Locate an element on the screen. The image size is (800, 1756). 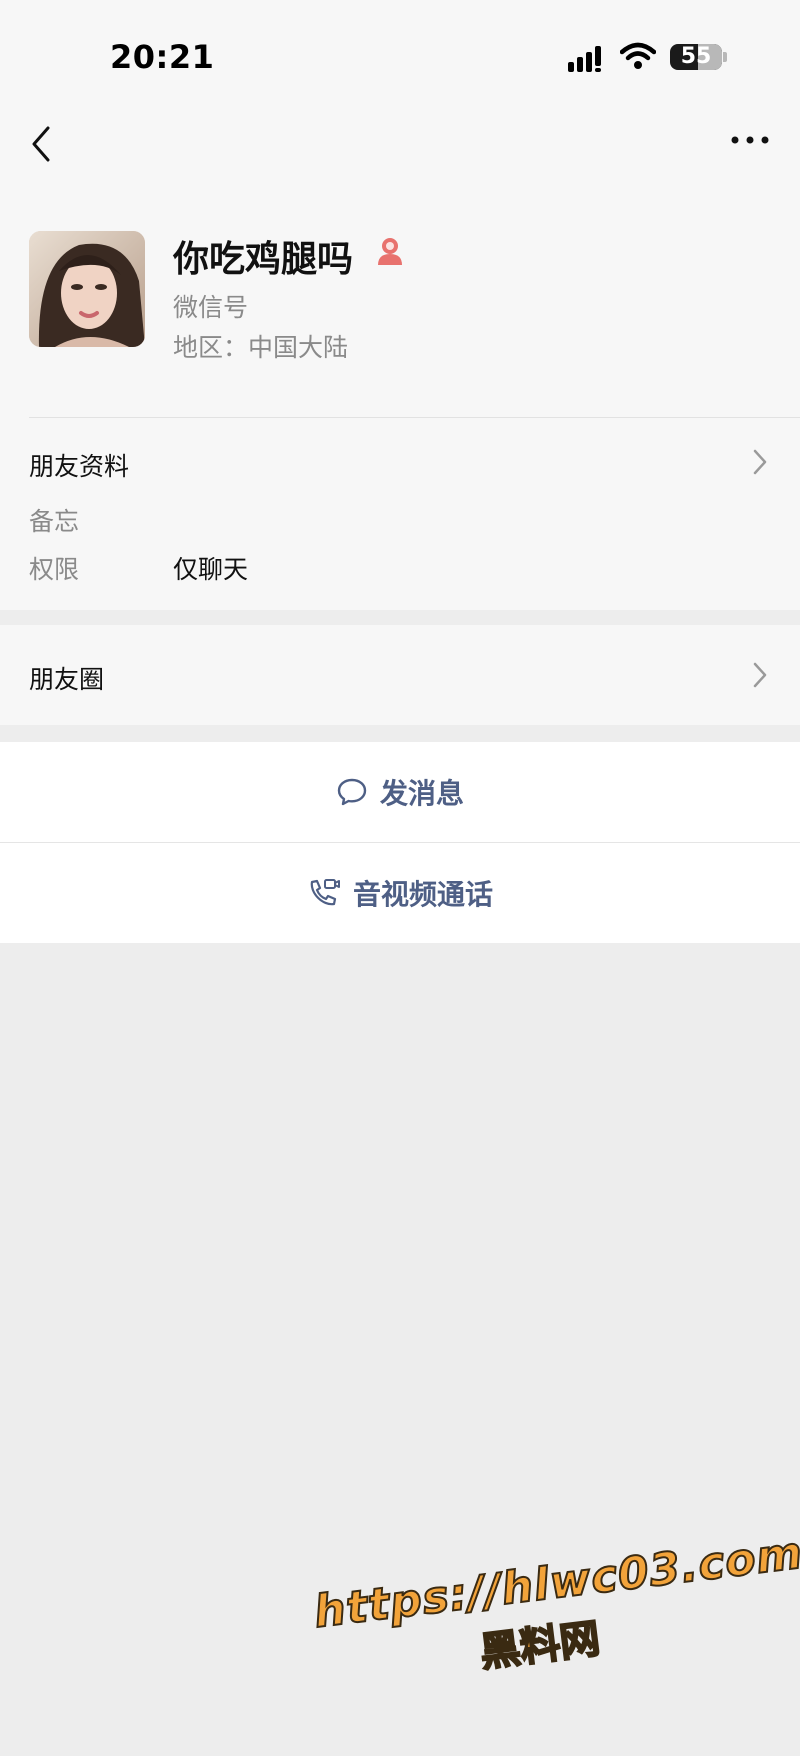
female-icon is located at coordinates (390, 251).